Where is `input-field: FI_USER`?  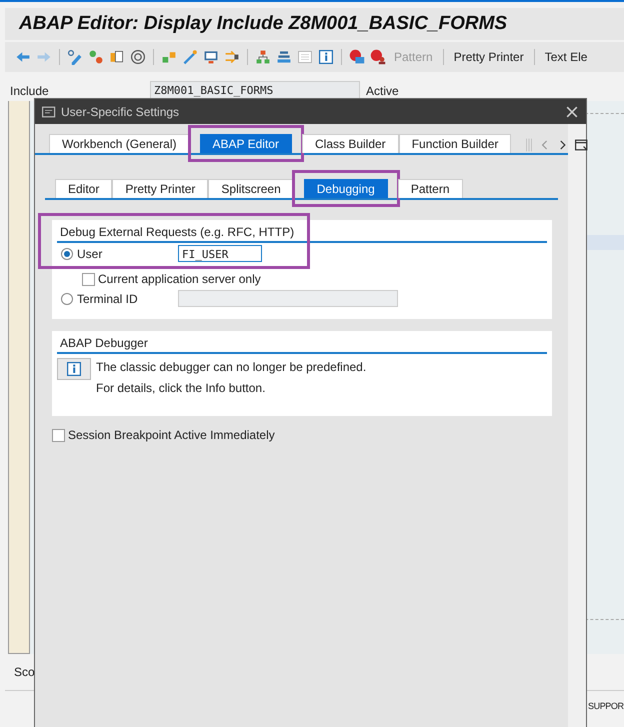 input-field: FI_USER is located at coordinates (220, 253).